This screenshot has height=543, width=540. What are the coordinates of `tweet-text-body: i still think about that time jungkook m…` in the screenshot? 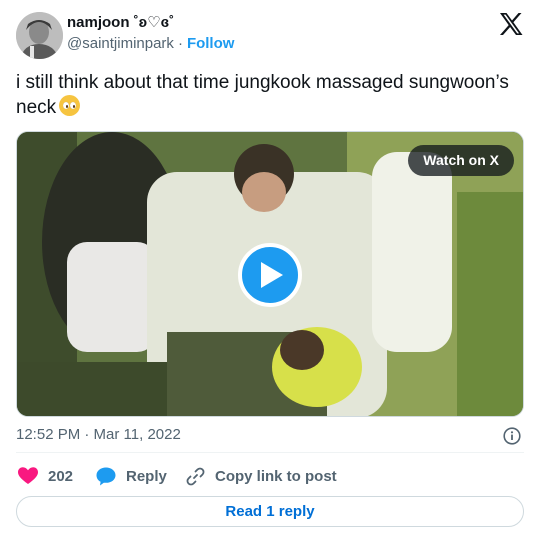 It's located at (262, 95).